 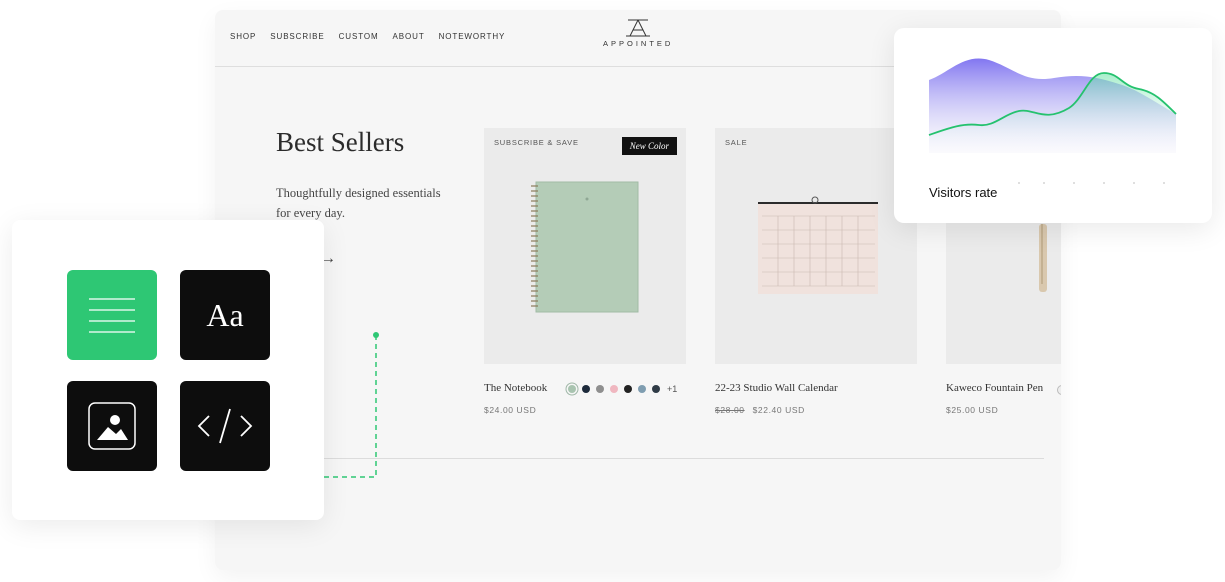 I want to click on logo-wordmark: APPOINTED, so click(x=638, y=43).